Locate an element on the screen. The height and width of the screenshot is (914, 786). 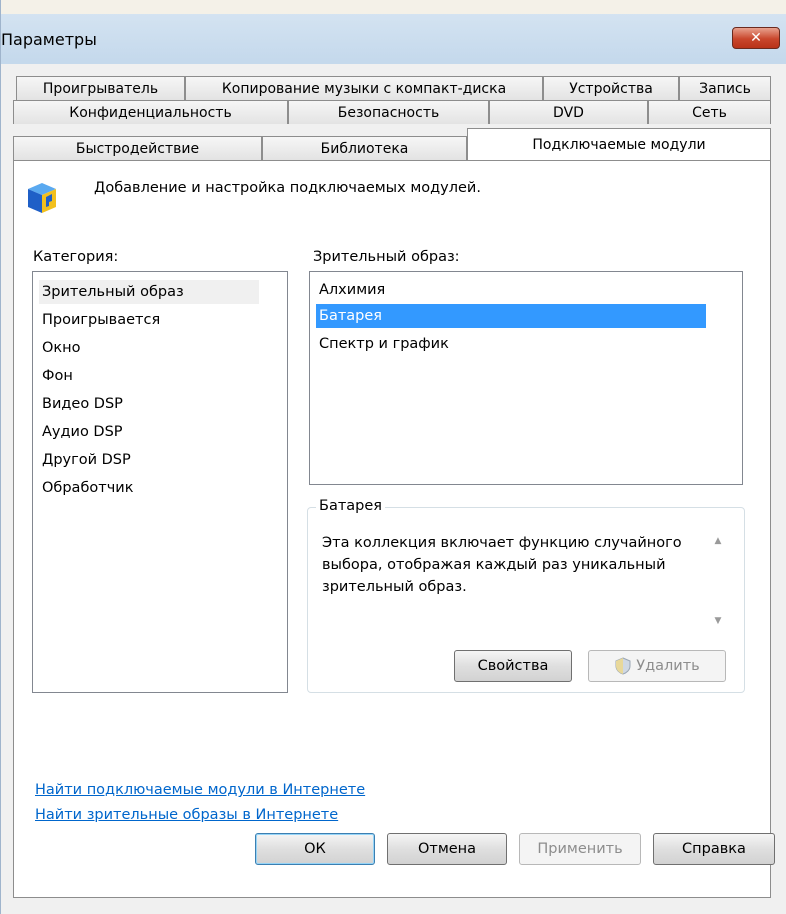
properties-button: Свойства is located at coordinates (513, 666).